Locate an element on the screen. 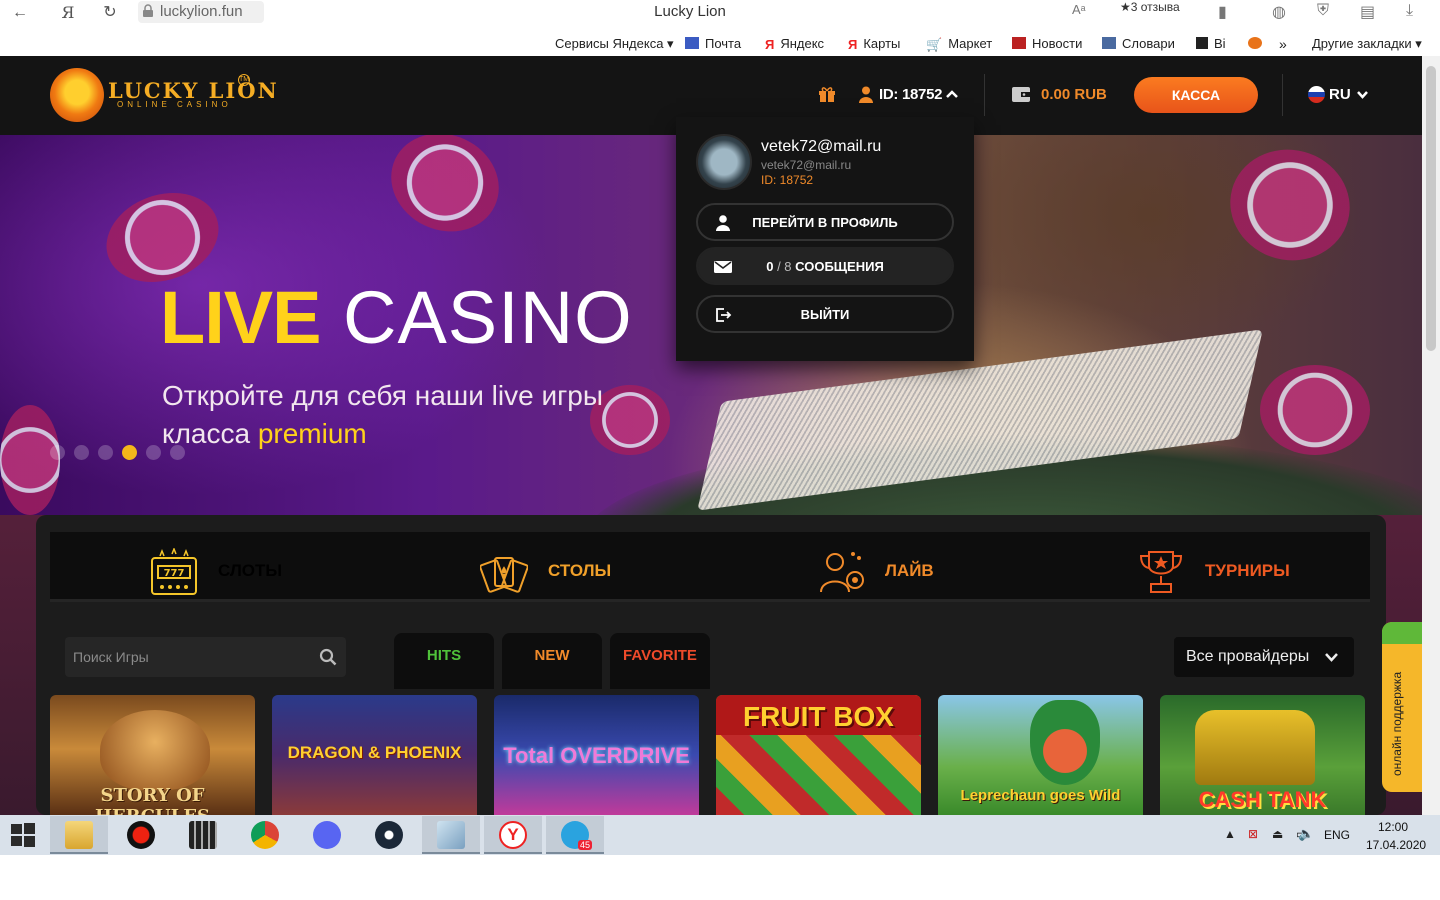  language-indicator: ENG is located at coordinates (1337, 835).